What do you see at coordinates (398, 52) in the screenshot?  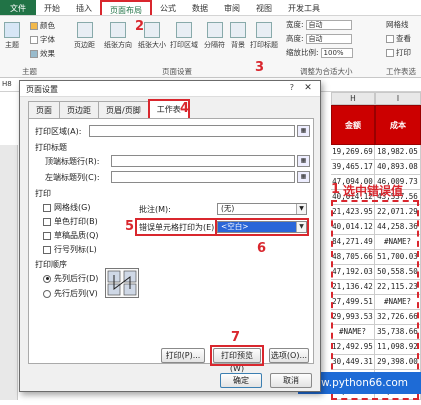 I see `gridlines-print-checkbox: 打印` at bounding box center [398, 52].